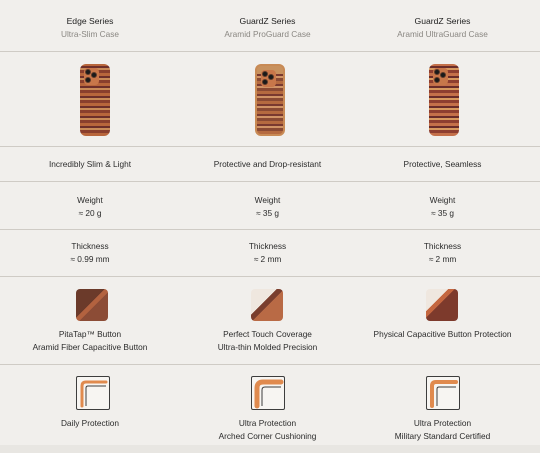  I want to click on button-line: Perfect Touch Coverage, so click(267, 334).